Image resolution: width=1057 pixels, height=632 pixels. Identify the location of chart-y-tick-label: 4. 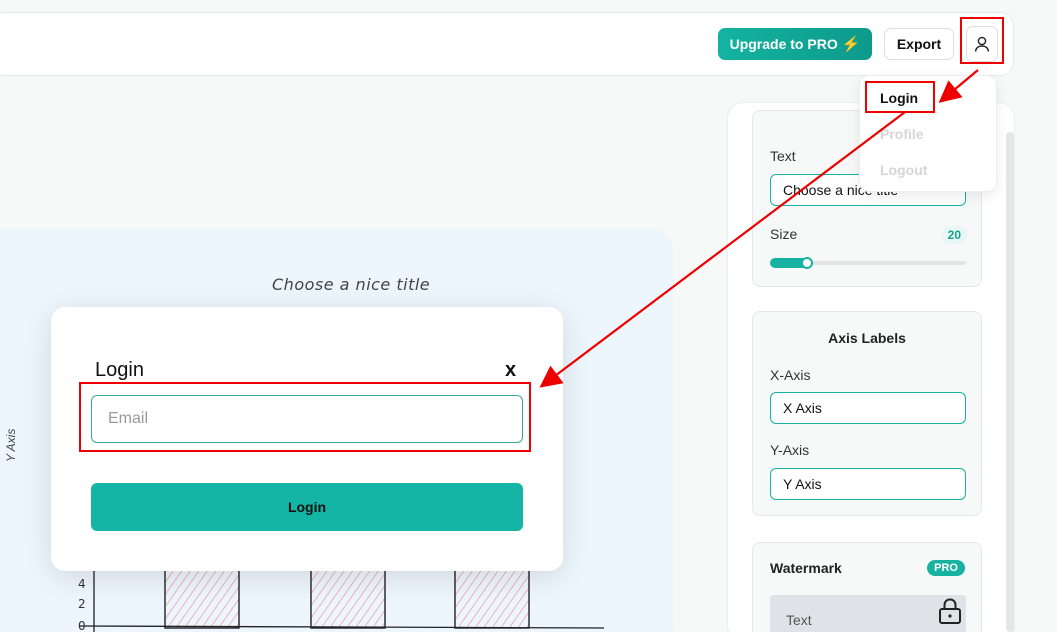
(82, 584).